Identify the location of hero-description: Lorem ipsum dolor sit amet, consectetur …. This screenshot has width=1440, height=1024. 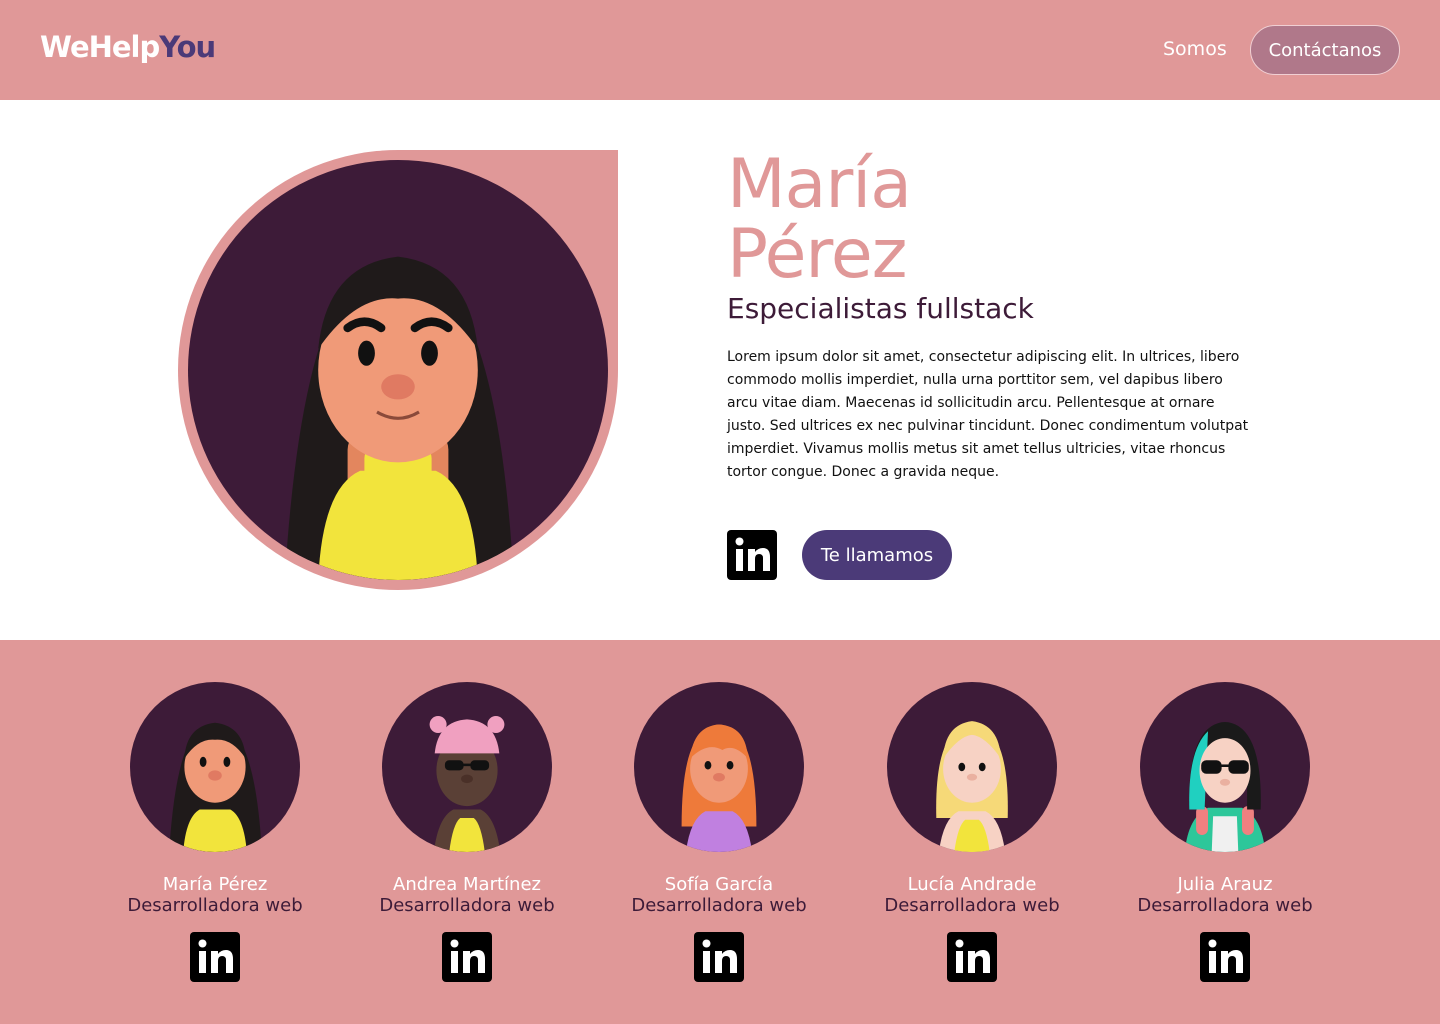
(988, 414).